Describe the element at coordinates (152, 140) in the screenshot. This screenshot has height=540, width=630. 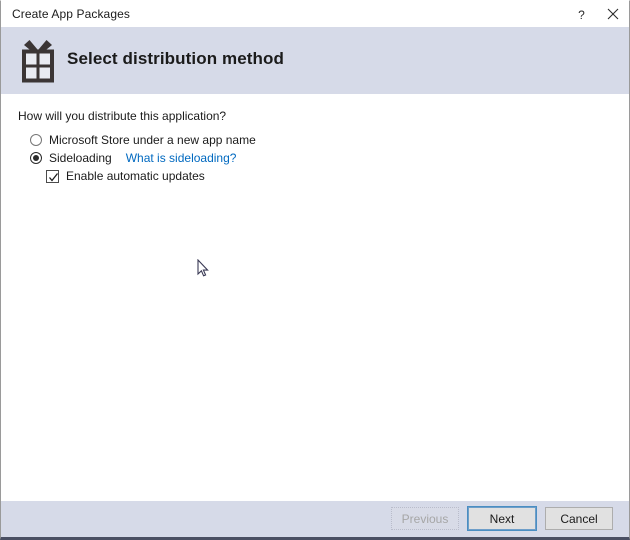
I see `radio-label-microsoft-store: Microsoft Store under a new app name` at that location.